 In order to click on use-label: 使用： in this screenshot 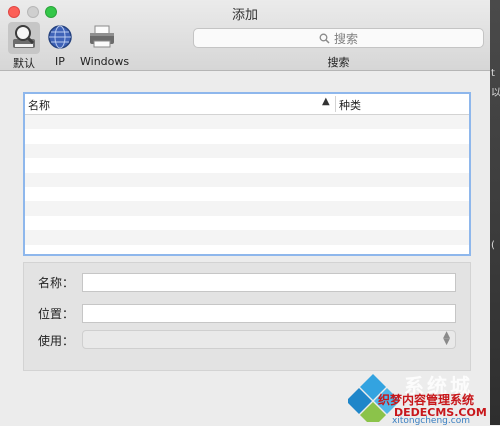, I will do `click(56, 341)`.